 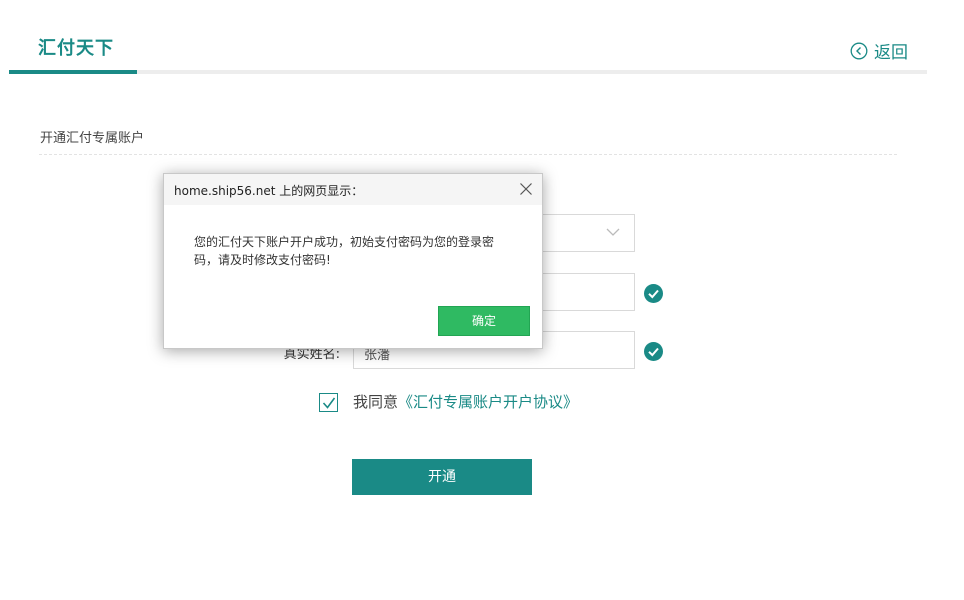 I want to click on open-account-button: 开通, so click(x=442, y=477).